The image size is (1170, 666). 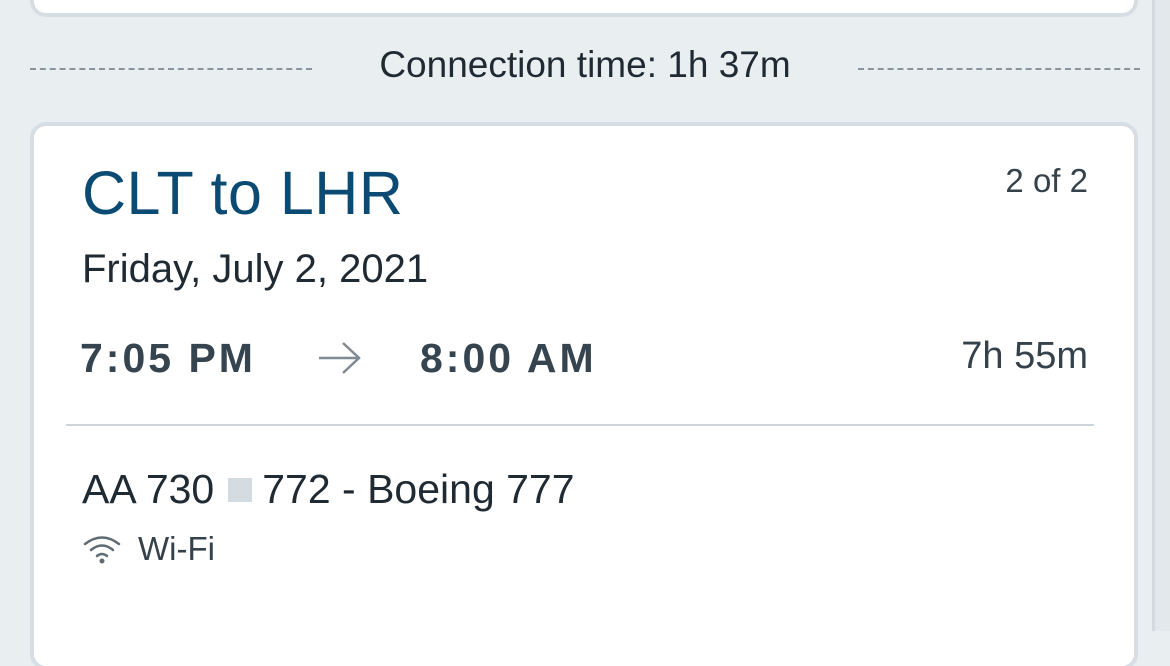 What do you see at coordinates (580, 425) in the screenshot?
I see `section-divider` at bounding box center [580, 425].